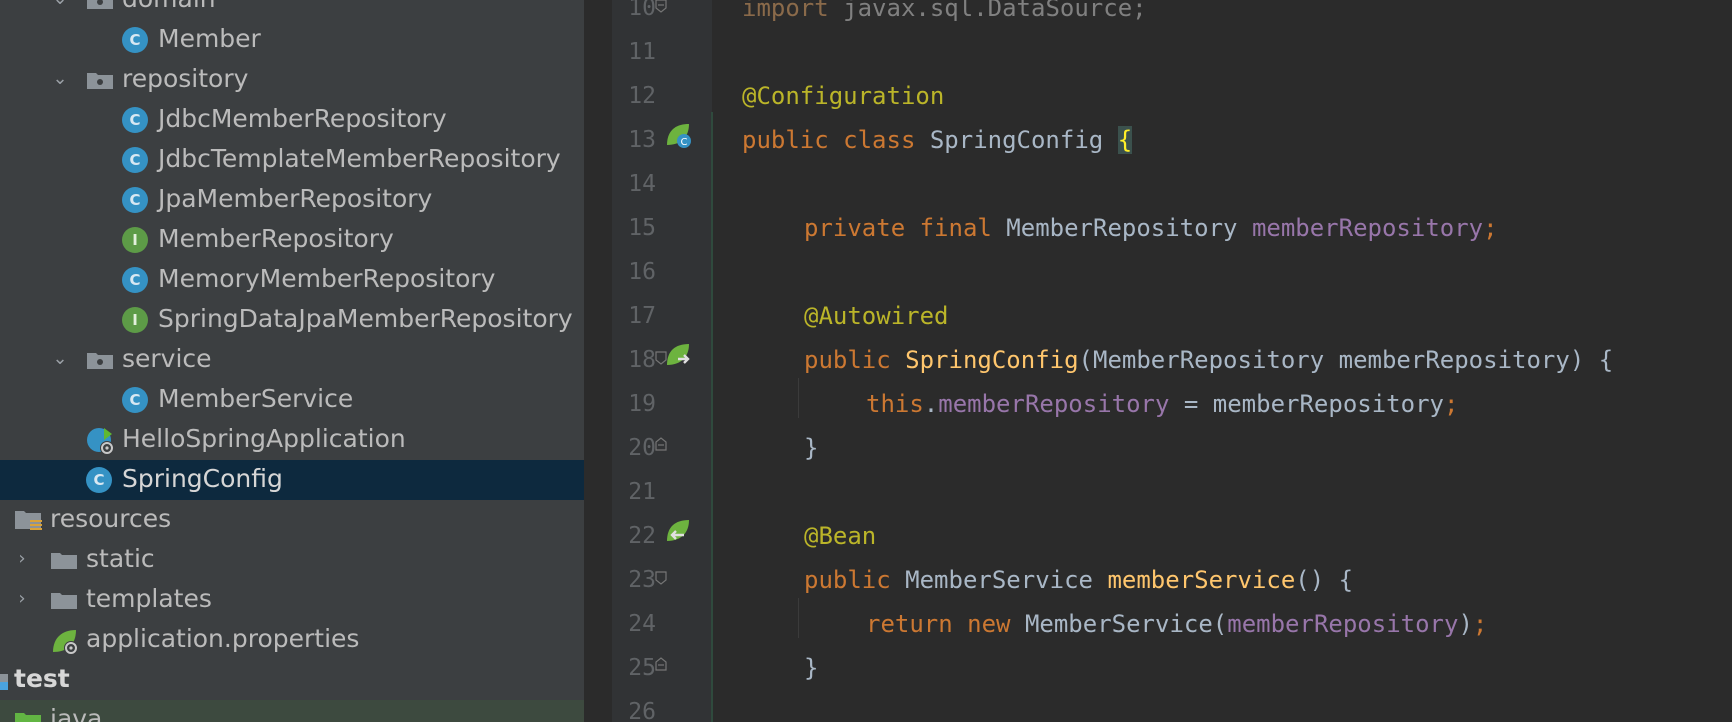 The height and width of the screenshot is (722, 1732). I want to click on tree-item-repository: ⌄ repository, so click(292, 80).